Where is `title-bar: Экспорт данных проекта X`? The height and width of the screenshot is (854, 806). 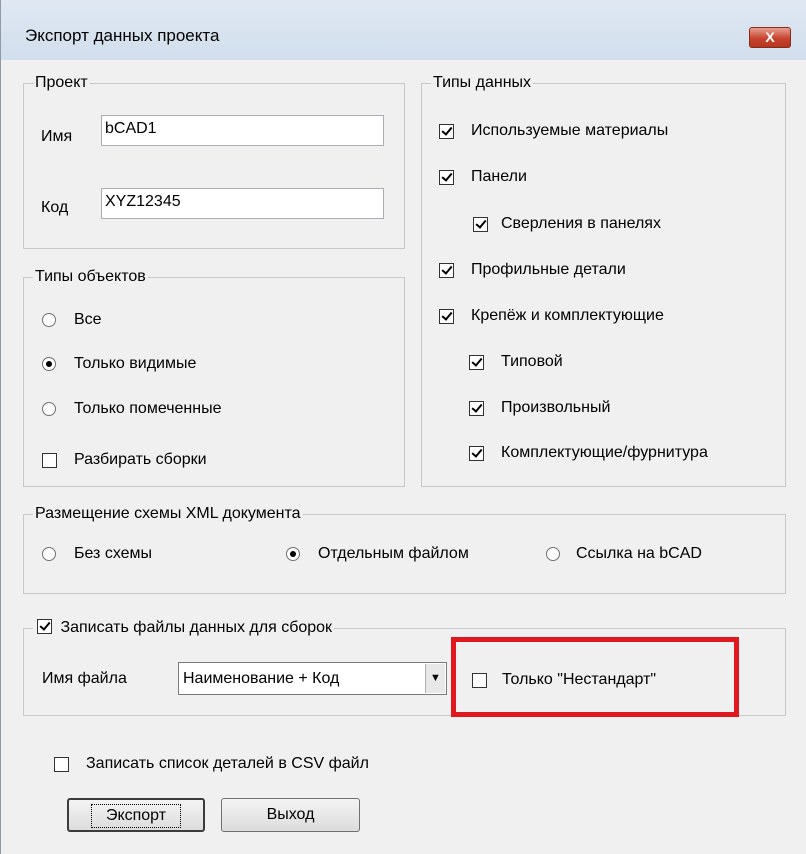
title-bar: Экспорт данных проекта X is located at coordinates (403, 30).